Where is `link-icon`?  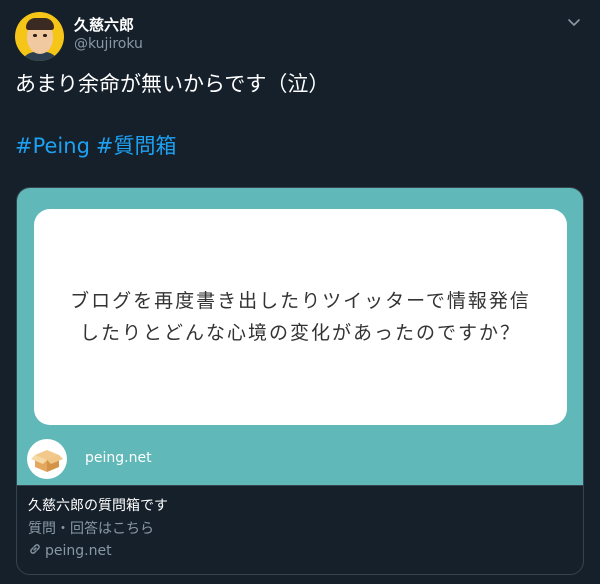 link-icon is located at coordinates (35, 551).